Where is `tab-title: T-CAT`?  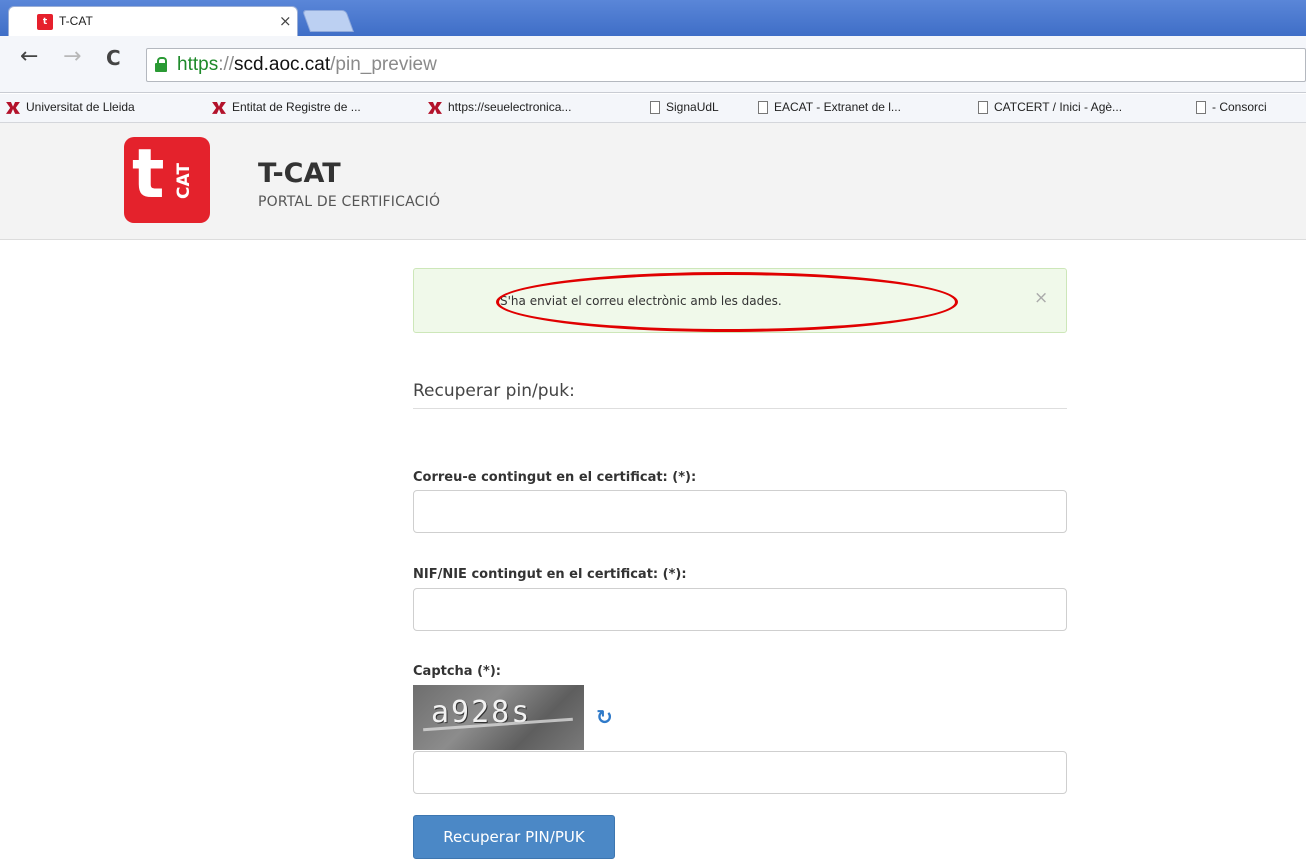
tab-title: T-CAT is located at coordinates (76, 21).